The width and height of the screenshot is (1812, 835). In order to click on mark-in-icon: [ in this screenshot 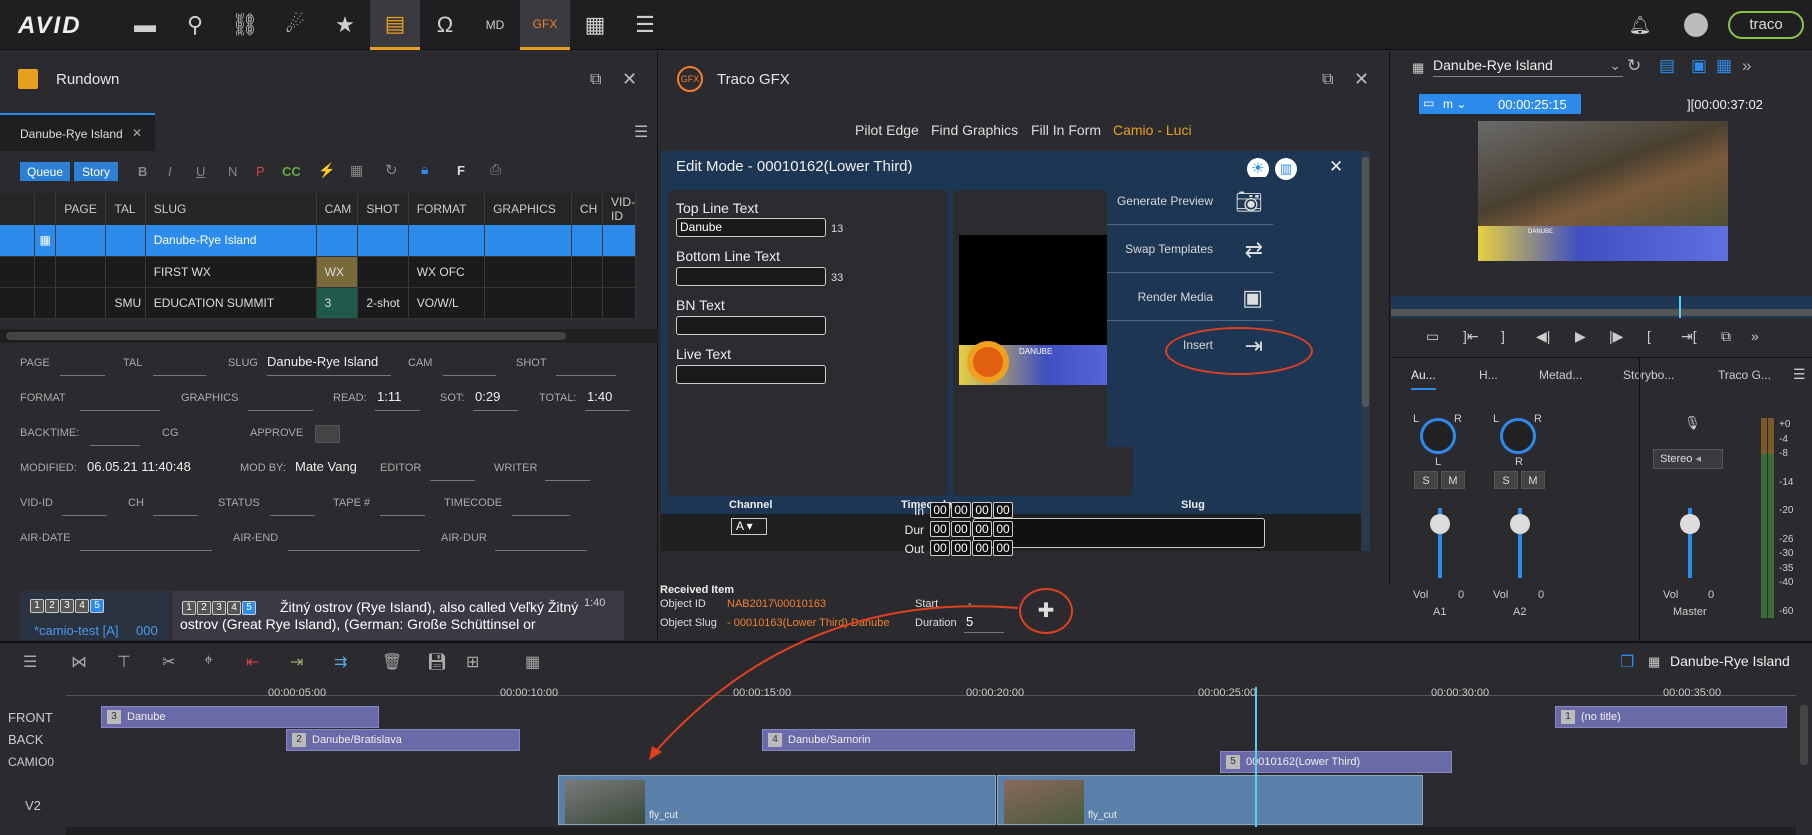, I will do `click(1649, 336)`.